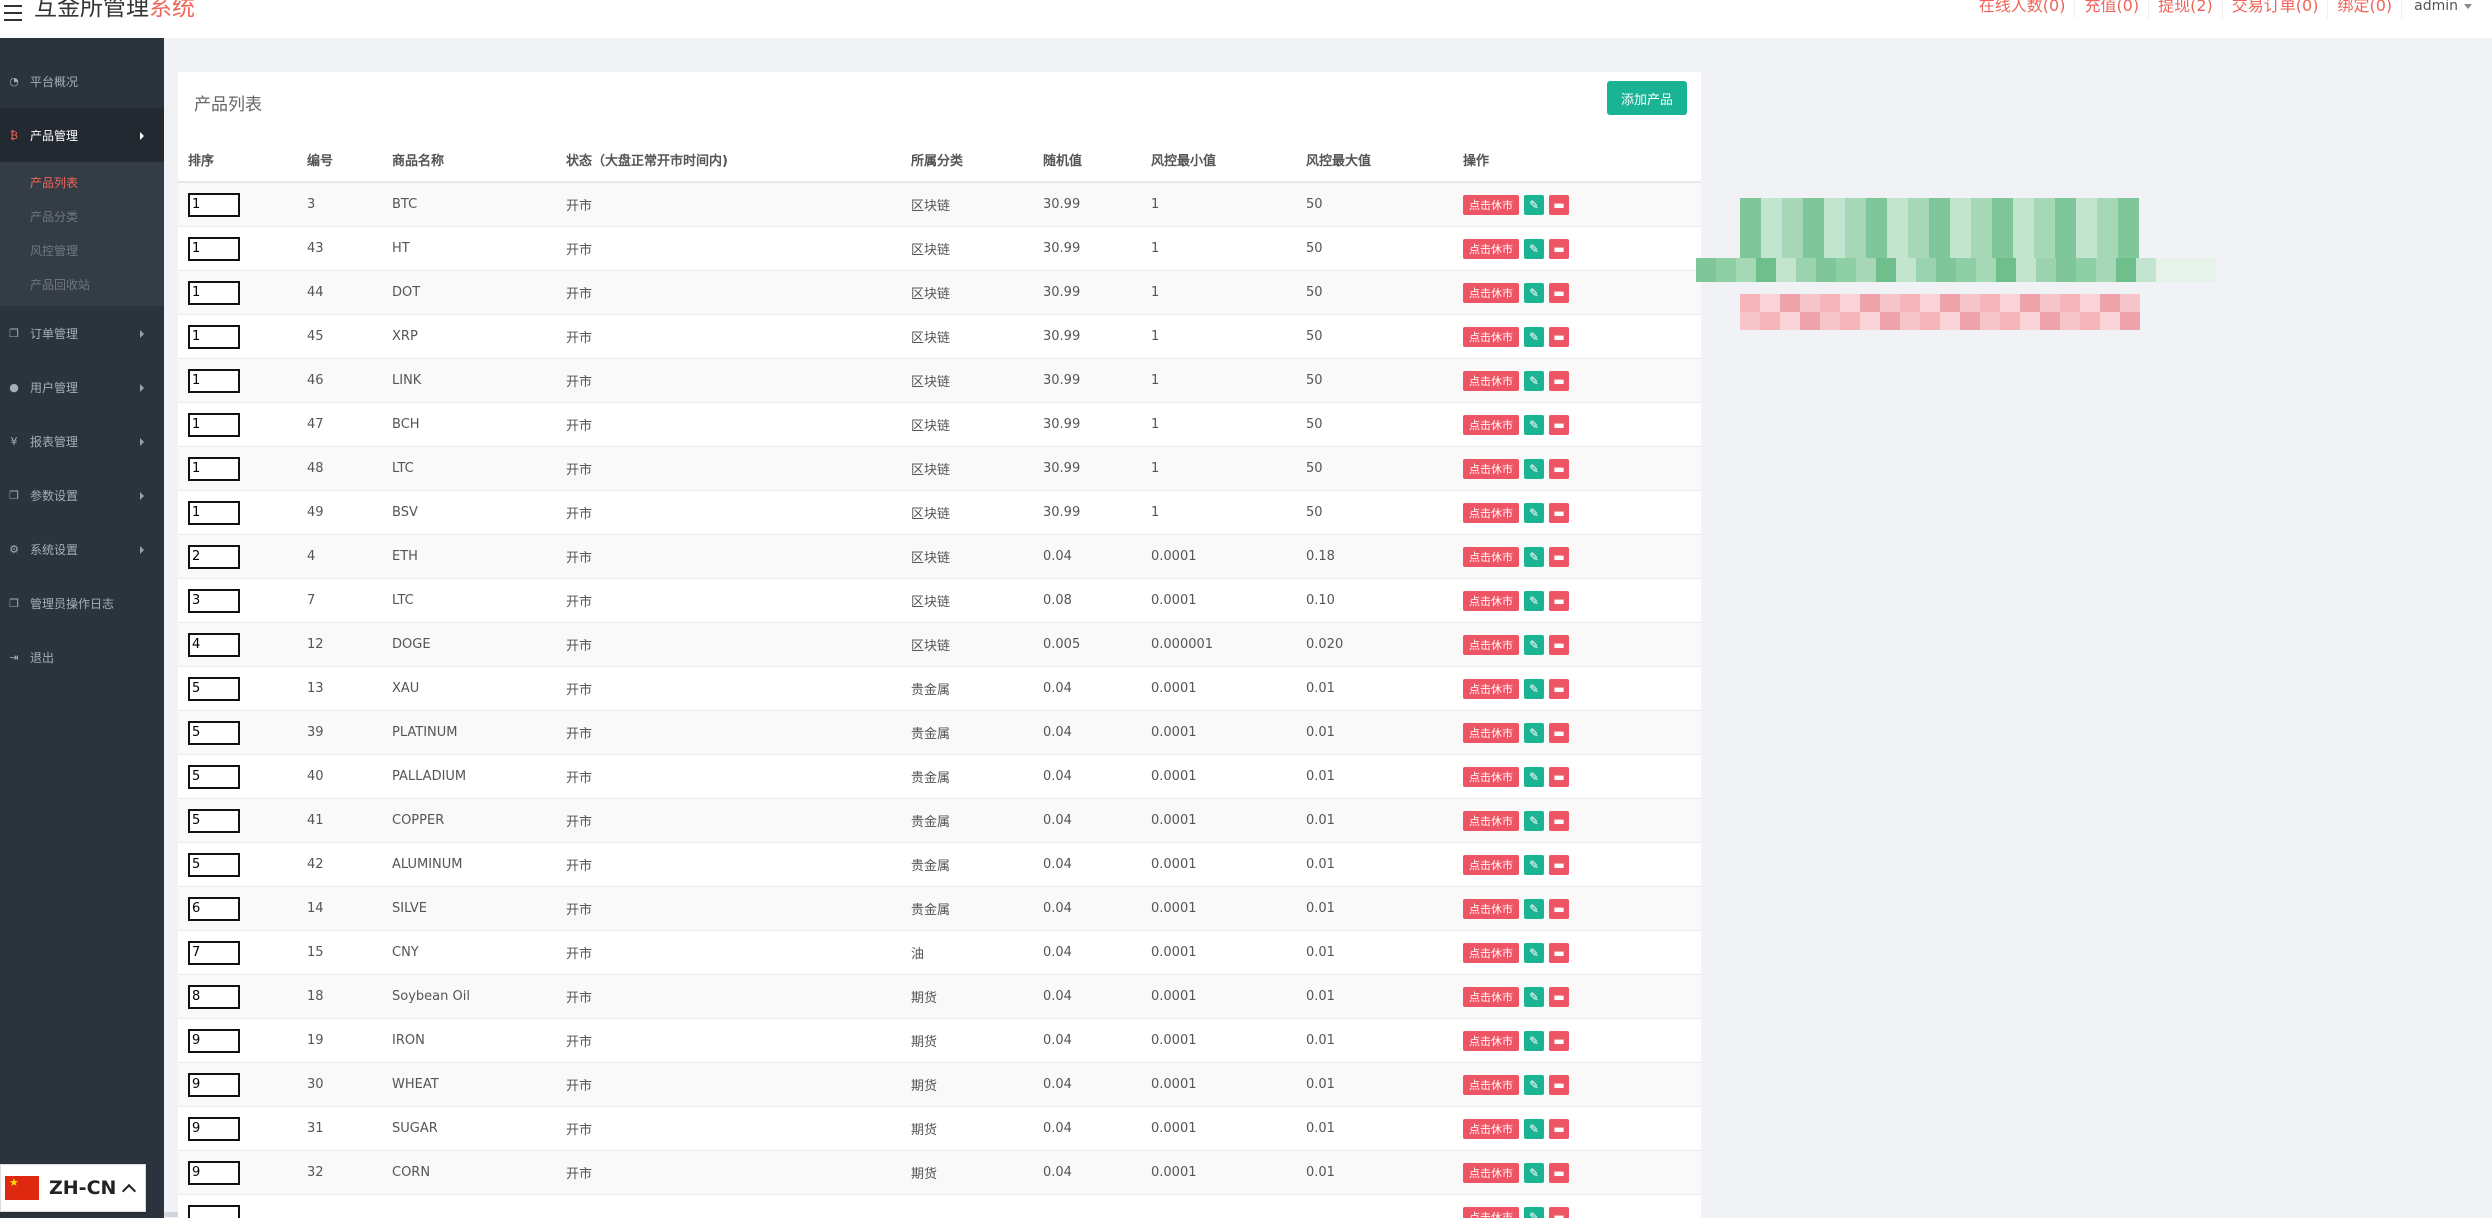 The height and width of the screenshot is (1218, 2492). Describe the element at coordinates (82, 441) in the screenshot. I see `sidebar-item-4: ¥ 报表管理` at that location.